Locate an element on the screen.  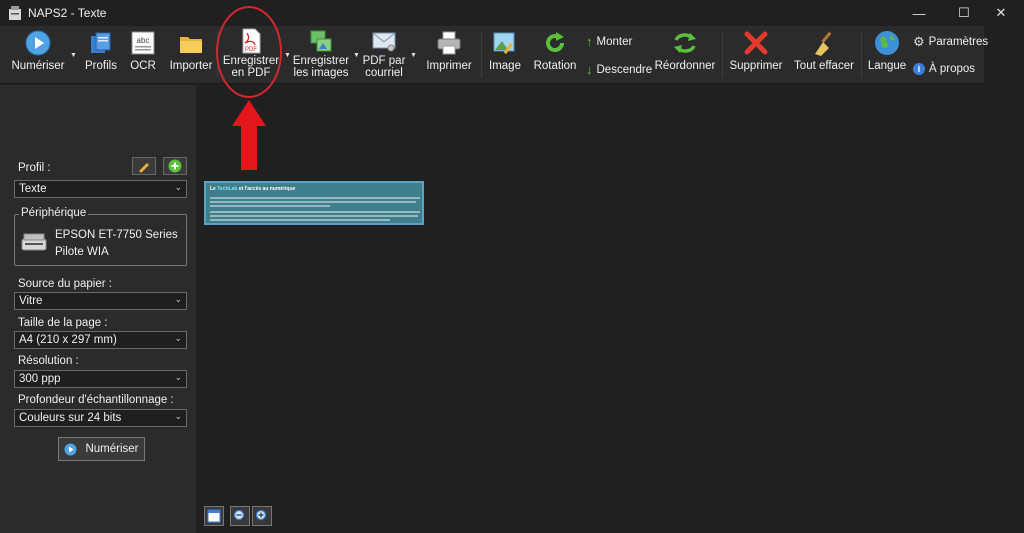
page-size-label: Taille de la page : is located at coordinates (63, 323).